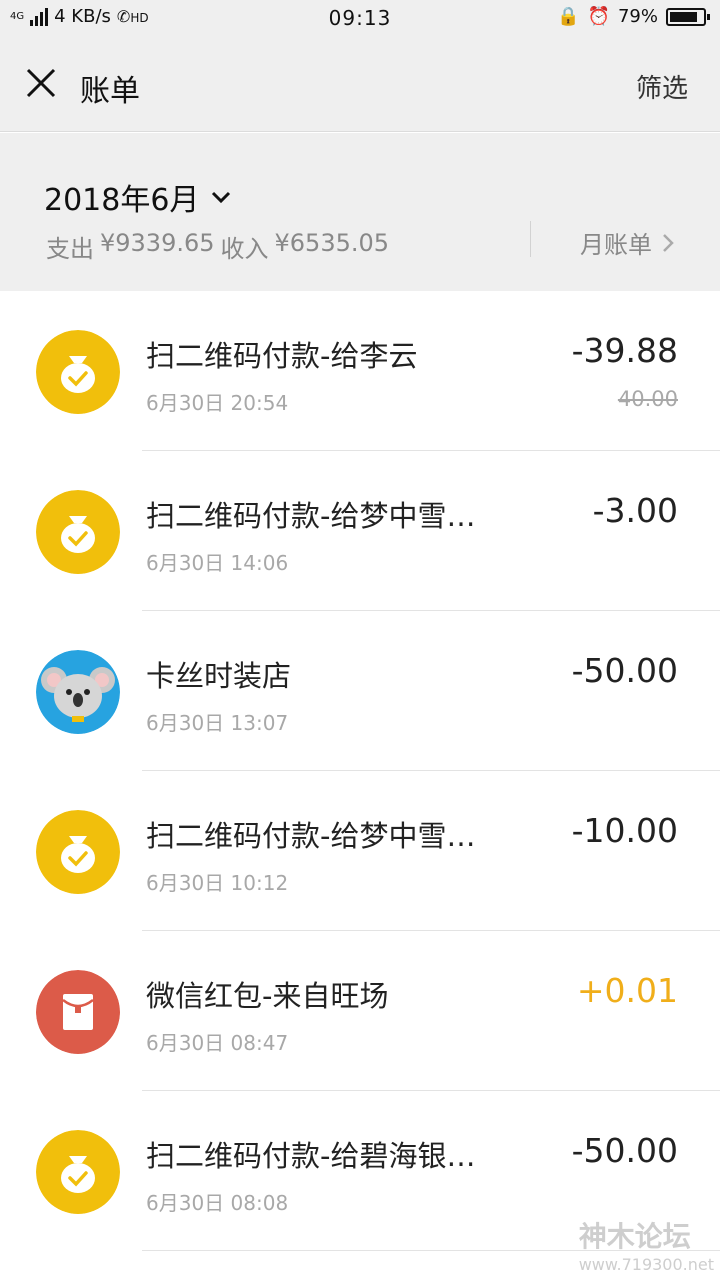 Image resolution: width=720 pixels, height=1280 pixels. What do you see at coordinates (646, 1264) in the screenshot?
I see `watermark-url: www.719300.net` at bounding box center [646, 1264].